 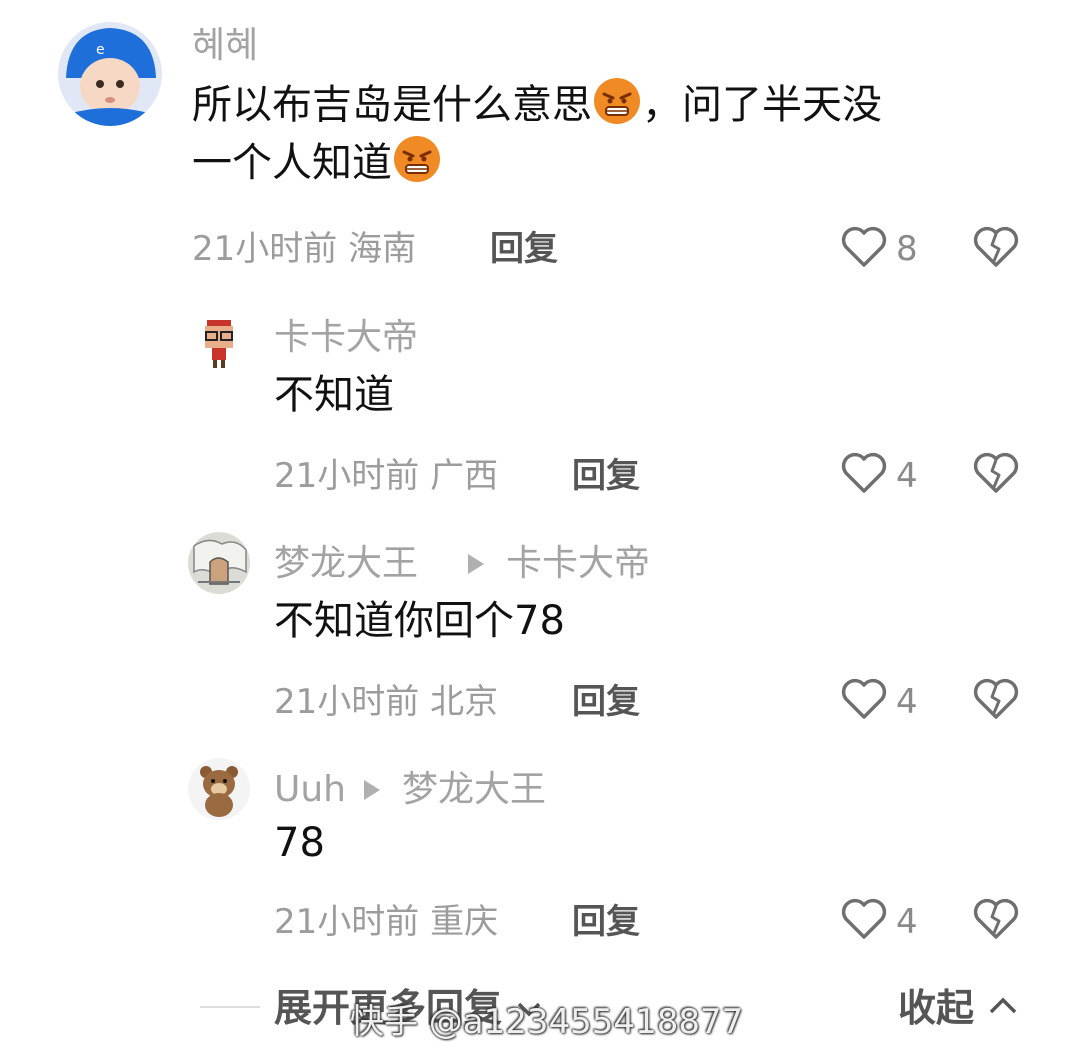 What do you see at coordinates (1003, 1005) in the screenshot?
I see `chevron-up-icon` at bounding box center [1003, 1005].